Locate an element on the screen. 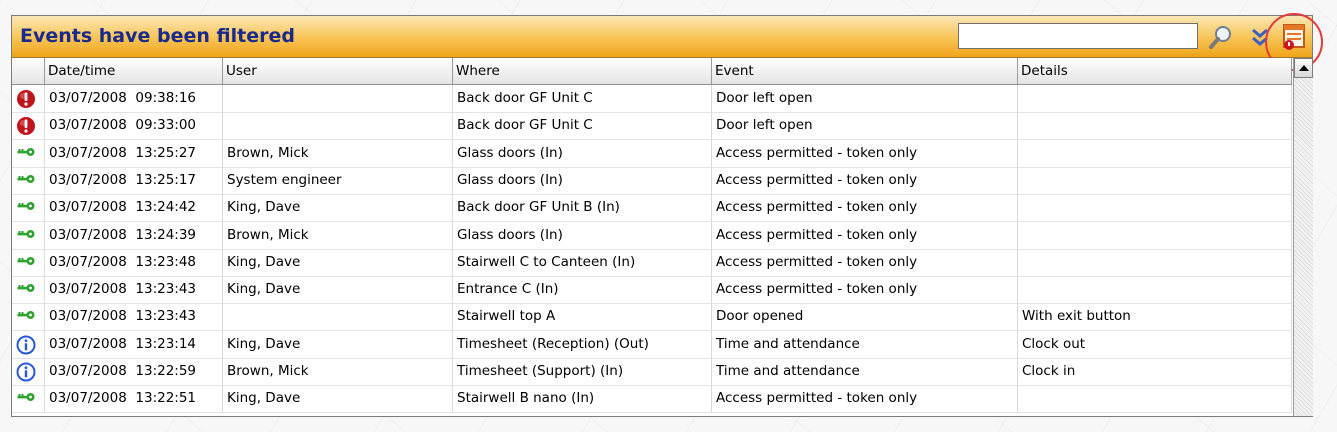 This screenshot has height=432, width=1337. cell-where: Stairwell B nano (In) is located at coordinates (582, 399).